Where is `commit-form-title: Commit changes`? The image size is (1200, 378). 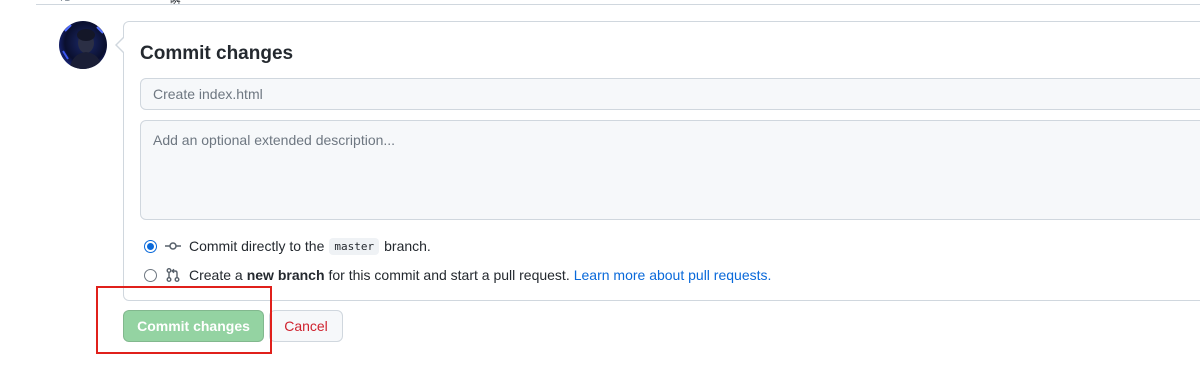
commit-form-title: Commit changes is located at coordinates (217, 53).